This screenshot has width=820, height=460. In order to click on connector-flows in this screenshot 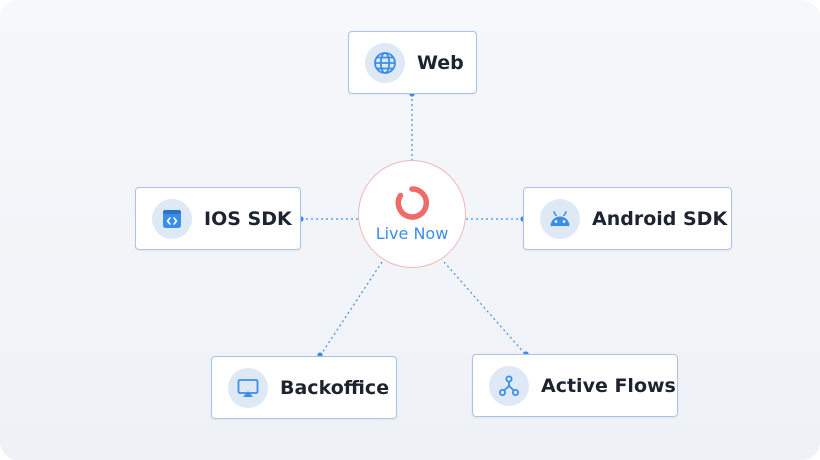, I will do `click(485, 308)`.